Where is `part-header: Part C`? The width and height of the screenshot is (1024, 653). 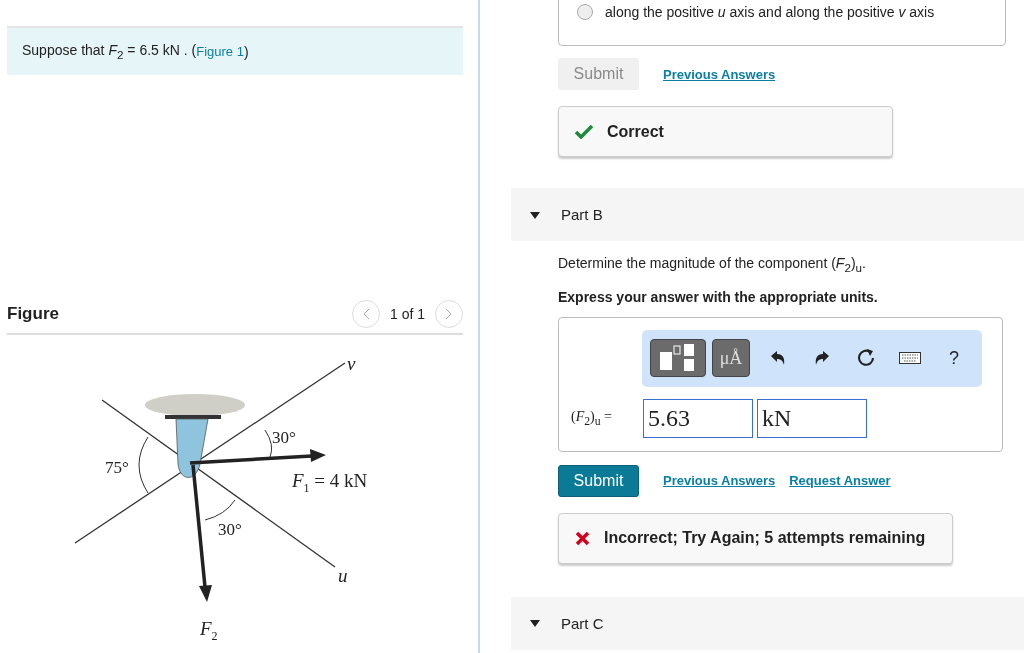 part-header: Part C is located at coordinates (767, 623).